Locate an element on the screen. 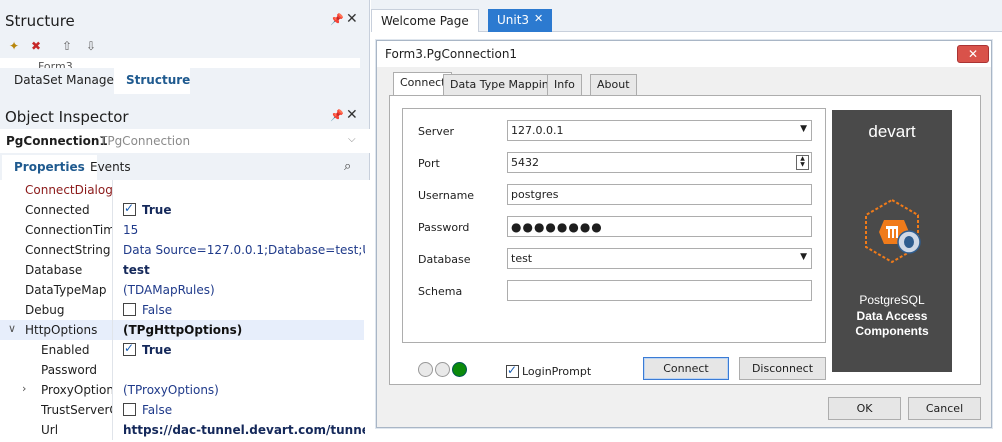 The width and height of the screenshot is (1002, 442). property-name: Enabled is located at coordinates (65, 350).